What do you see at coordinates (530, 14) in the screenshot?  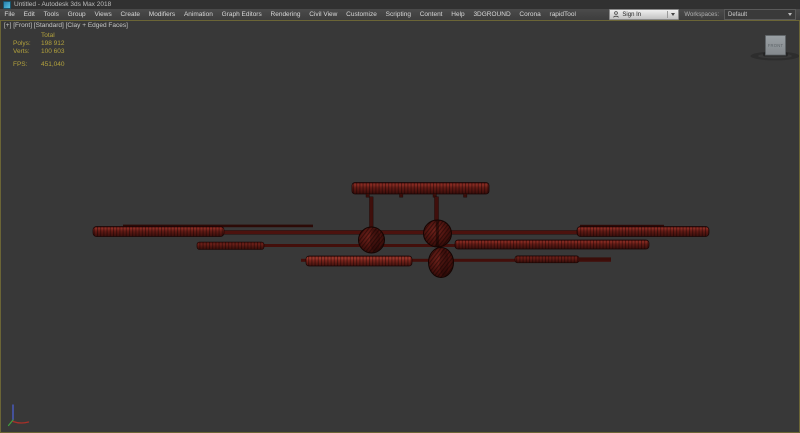 I see `menu-corona: Corona` at bounding box center [530, 14].